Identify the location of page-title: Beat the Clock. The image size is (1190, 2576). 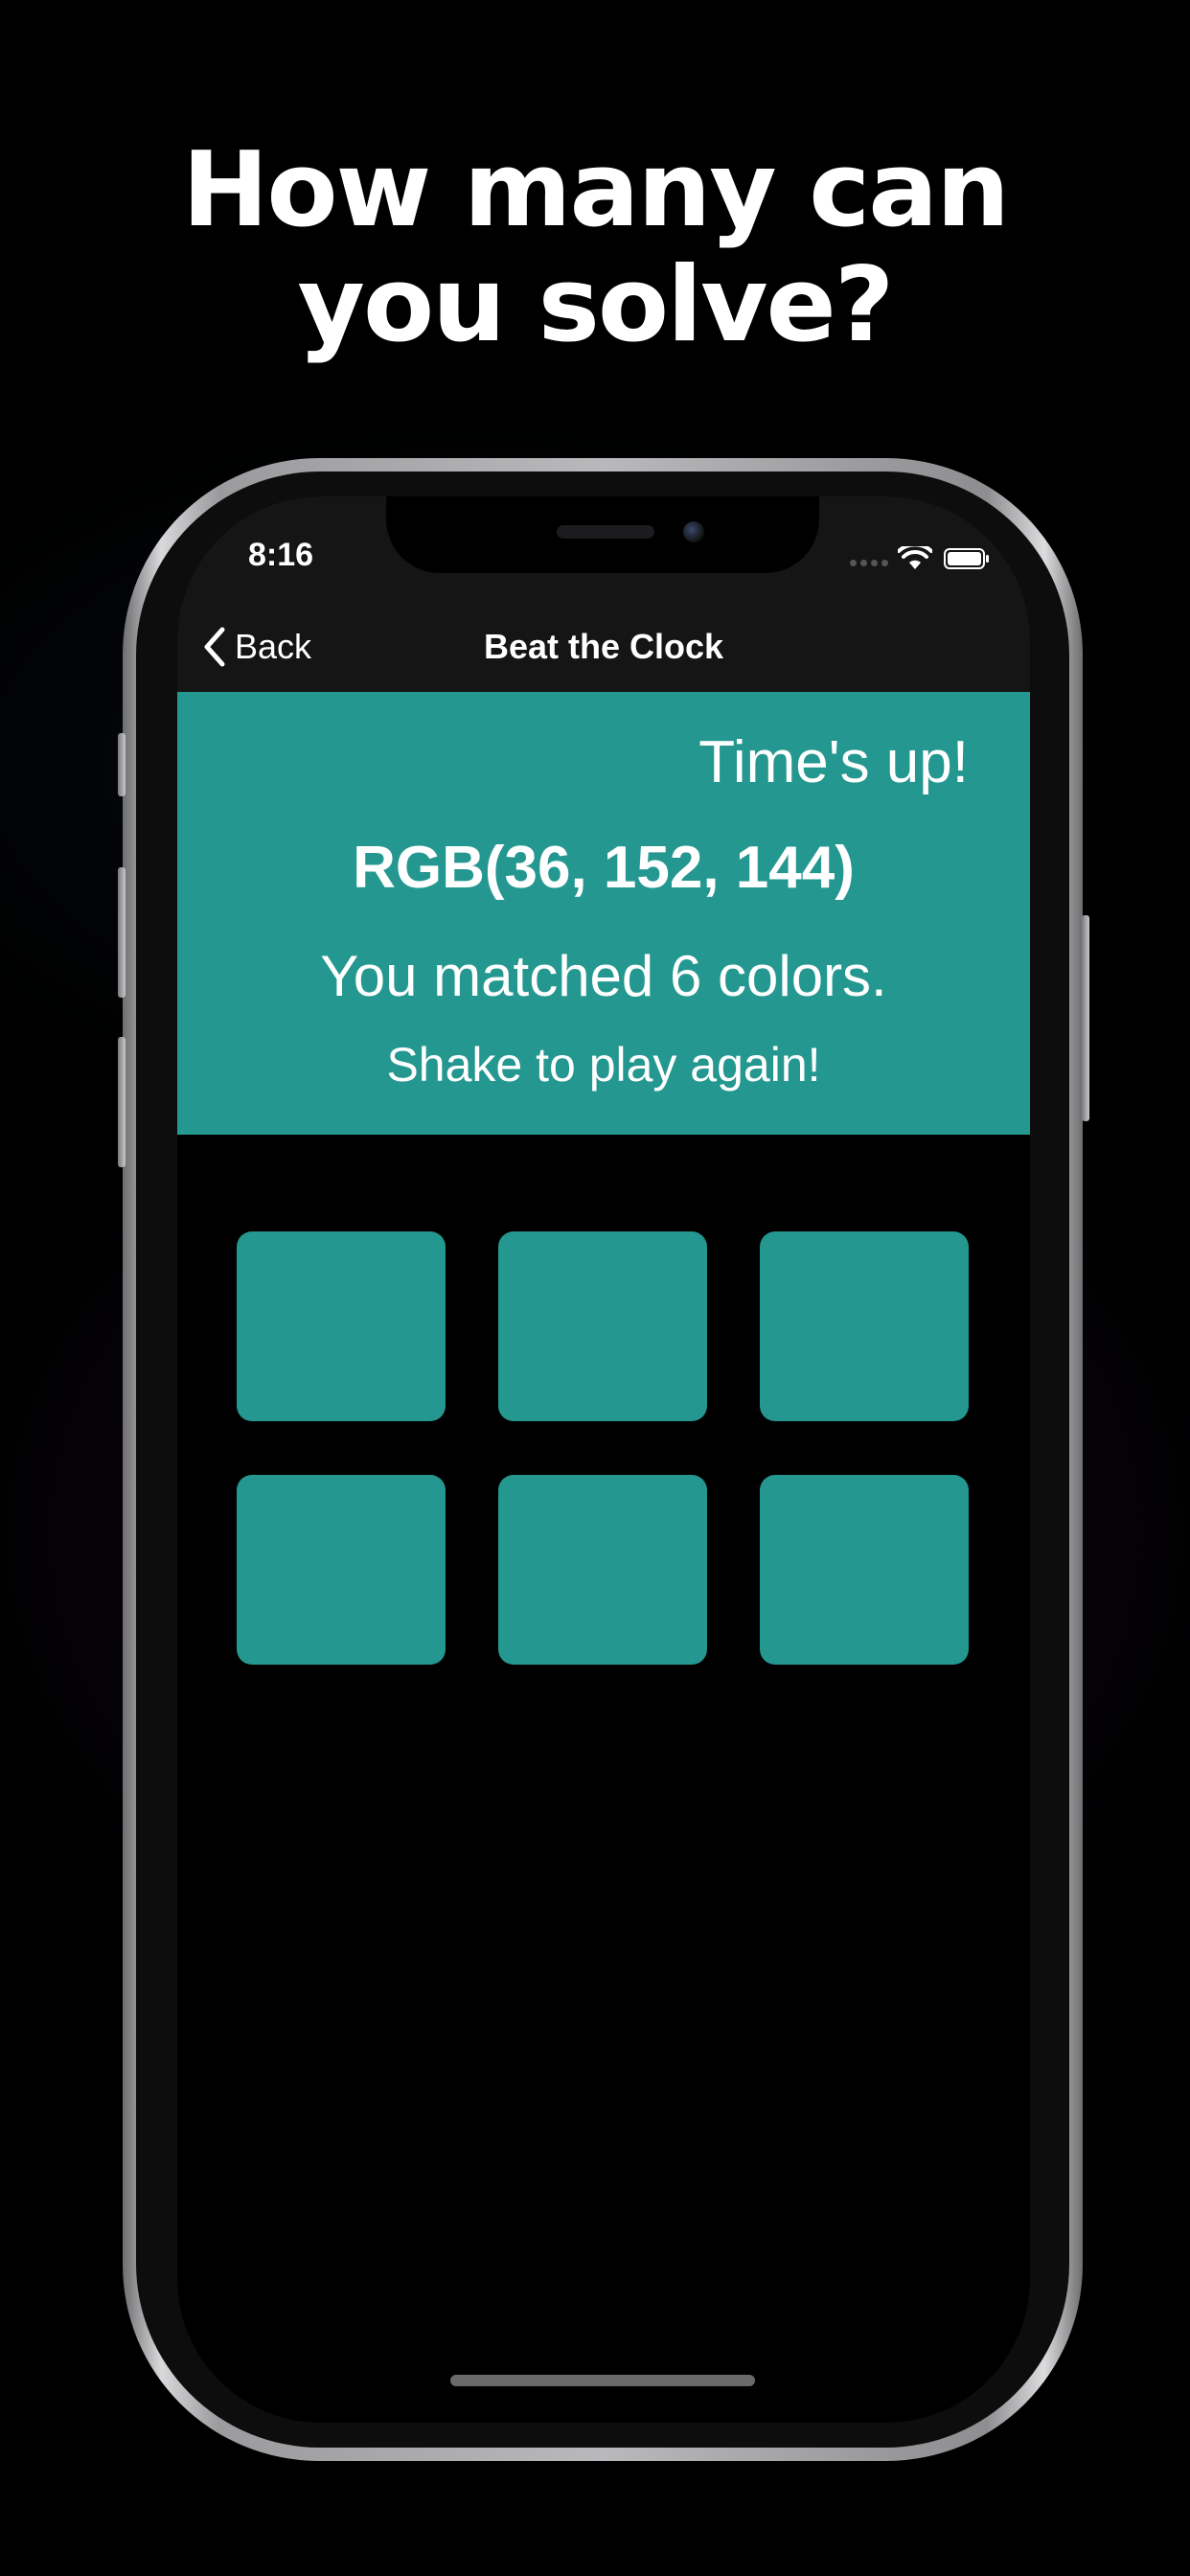
(604, 646).